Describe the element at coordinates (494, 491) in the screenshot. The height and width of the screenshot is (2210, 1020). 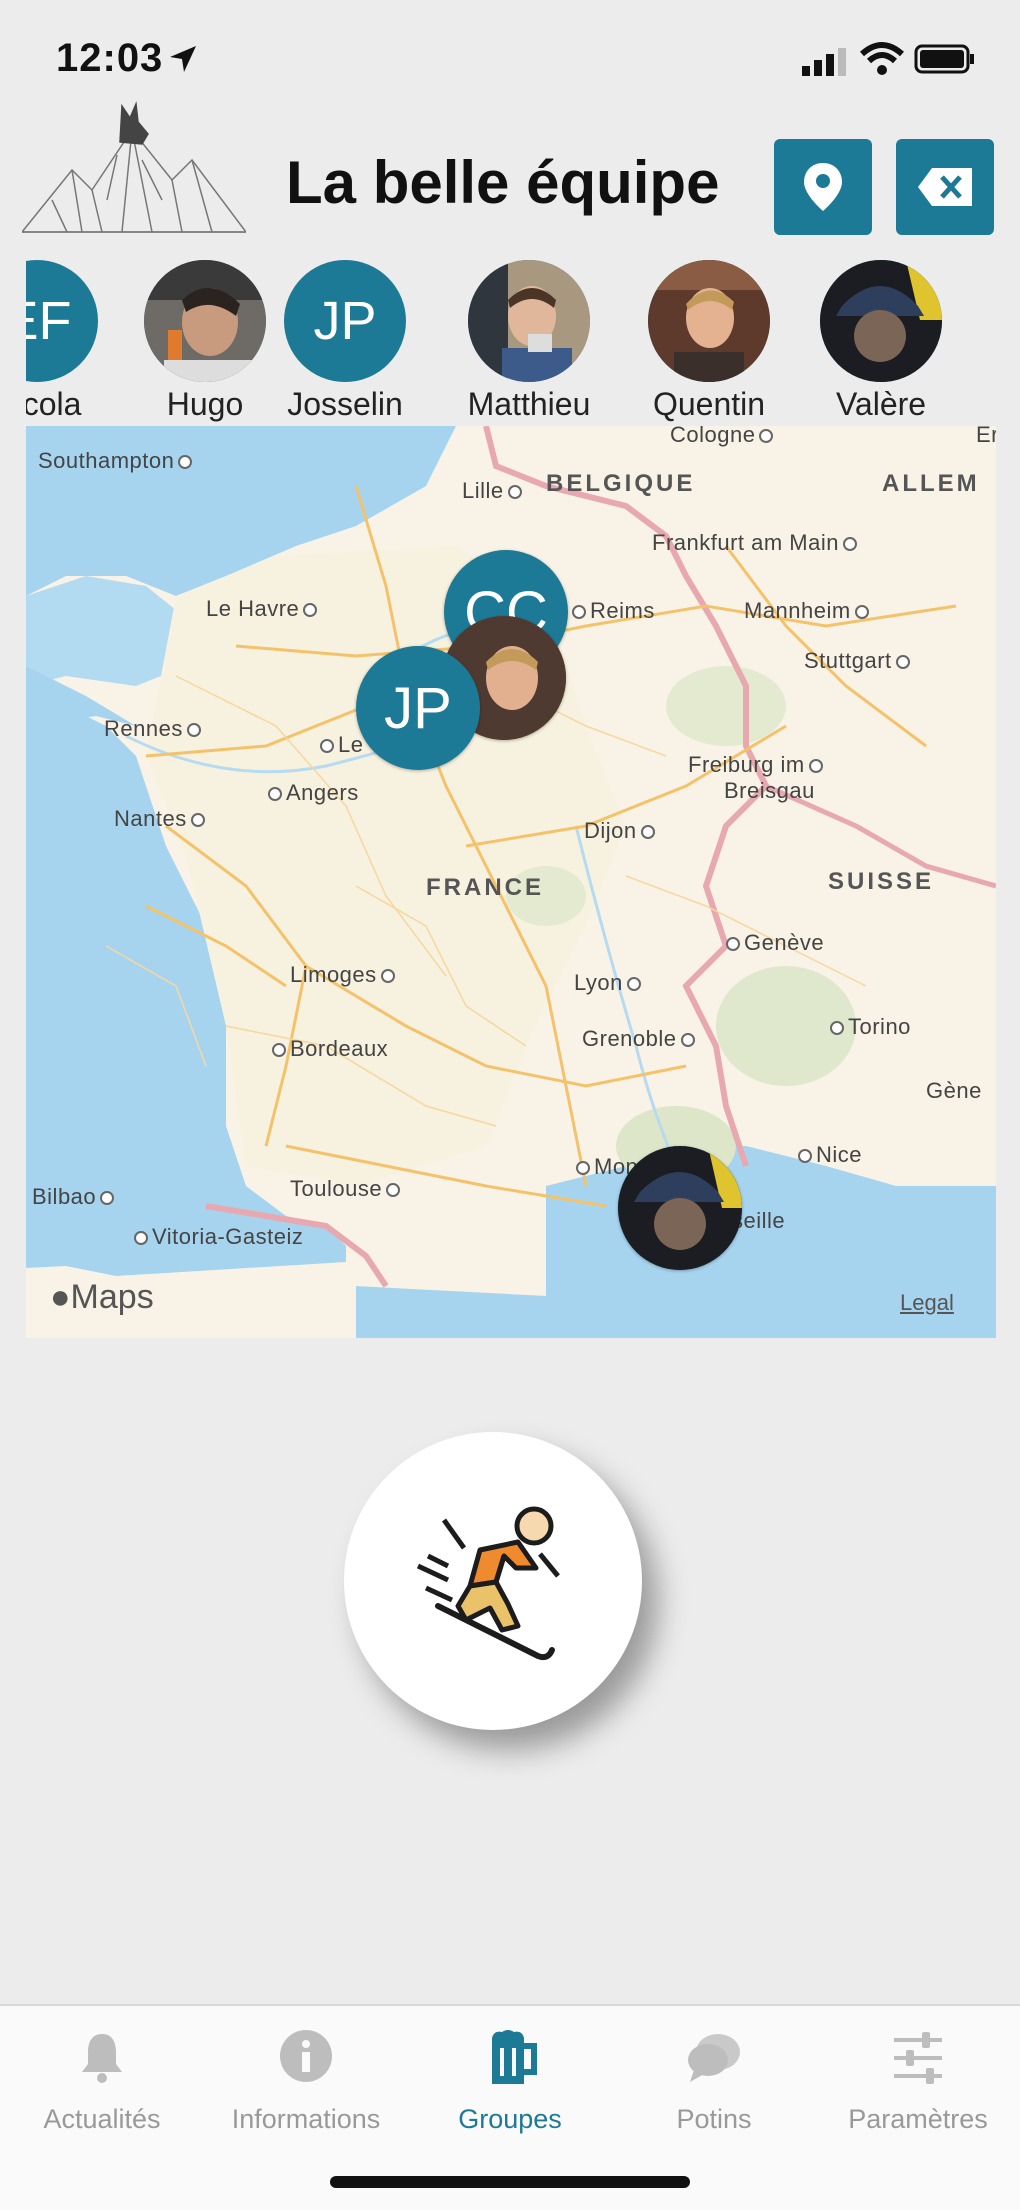
I see `map-label: Lille` at that location.